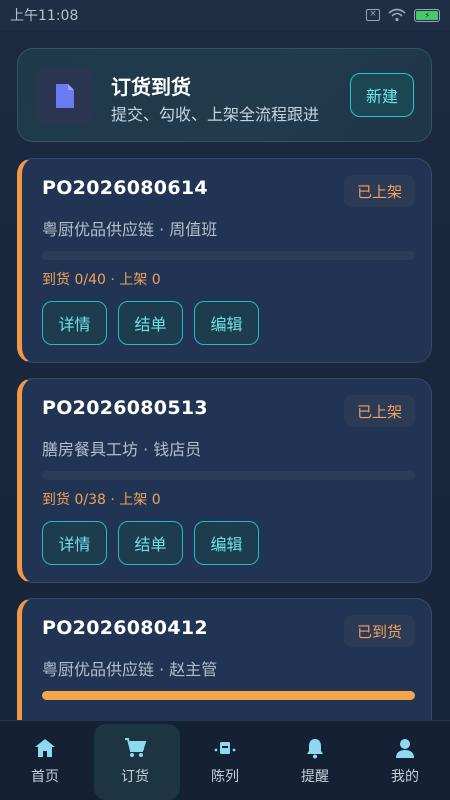 The height and width of the screenshot is (800, 450). I want to click on status-time: 上午11:08, so click(44, 16).